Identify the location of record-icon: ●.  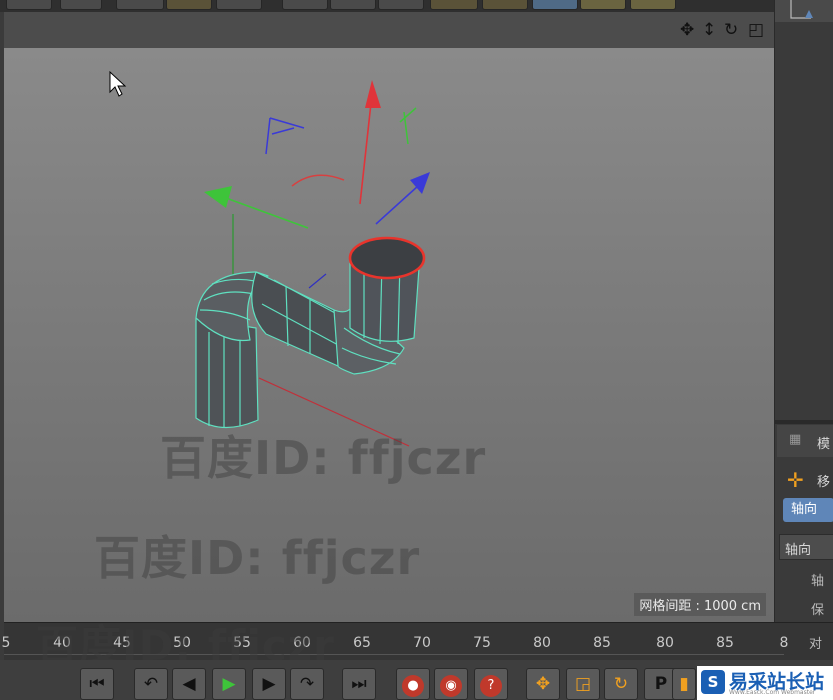
(413, 686).